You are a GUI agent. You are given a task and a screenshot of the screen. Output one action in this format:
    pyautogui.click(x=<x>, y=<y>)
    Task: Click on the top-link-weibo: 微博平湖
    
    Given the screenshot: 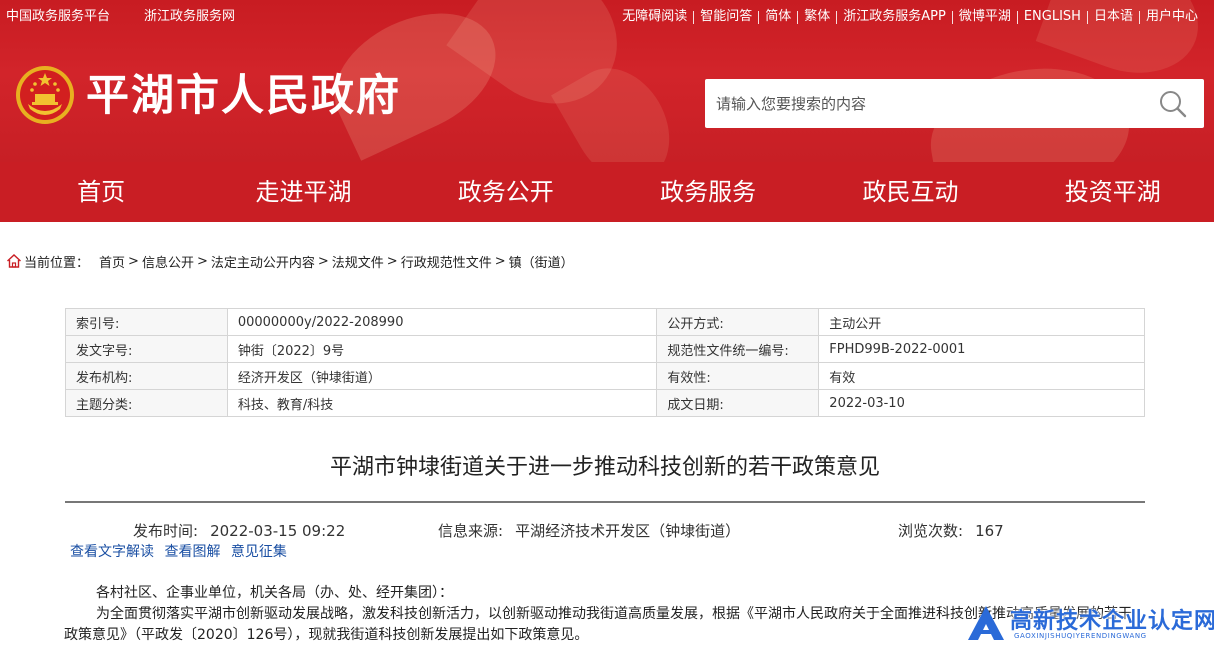 What is the action you would take?
    pyautogui.click(x=985, y=17)
    